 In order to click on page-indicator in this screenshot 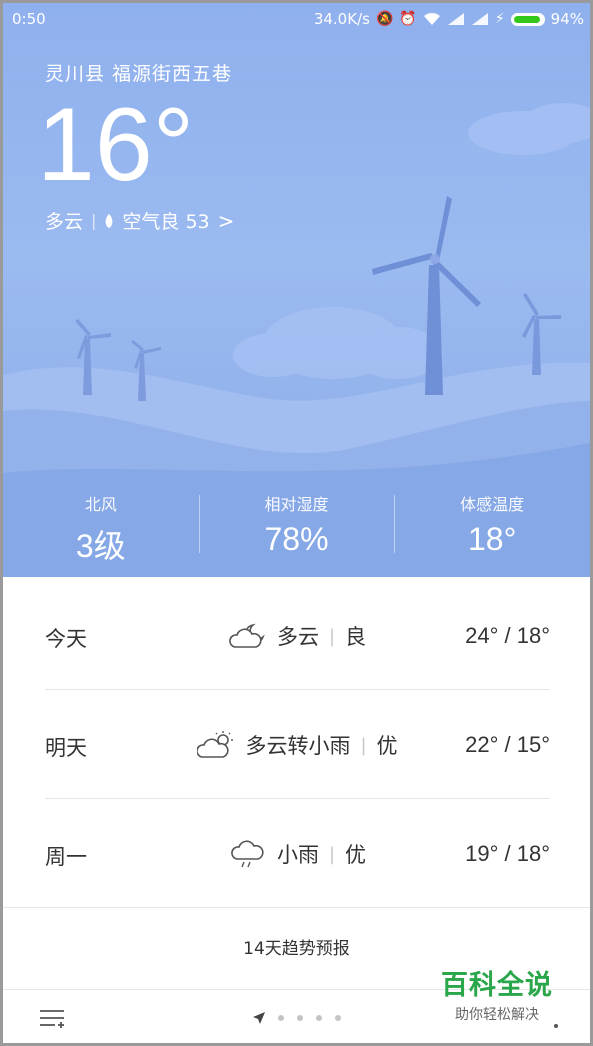, I will do `click(297, 1018)`.